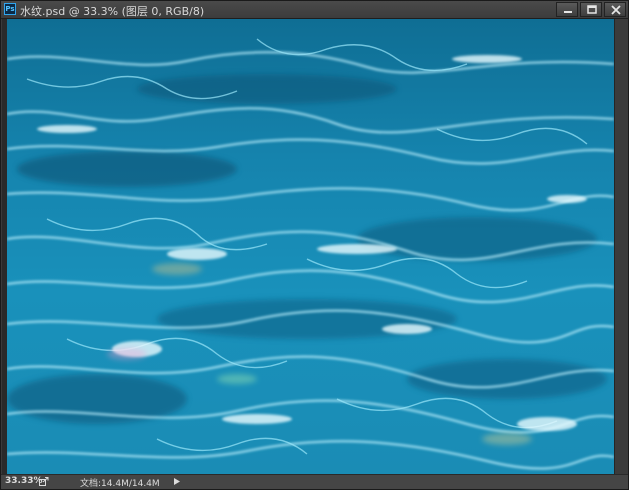  What do you see at coordinates (112, 11) in the screenshot?
I see `document-title: 水纹.psd @ 33.3% (图层 0, RGB/8)` at bounding box center [112, 11].